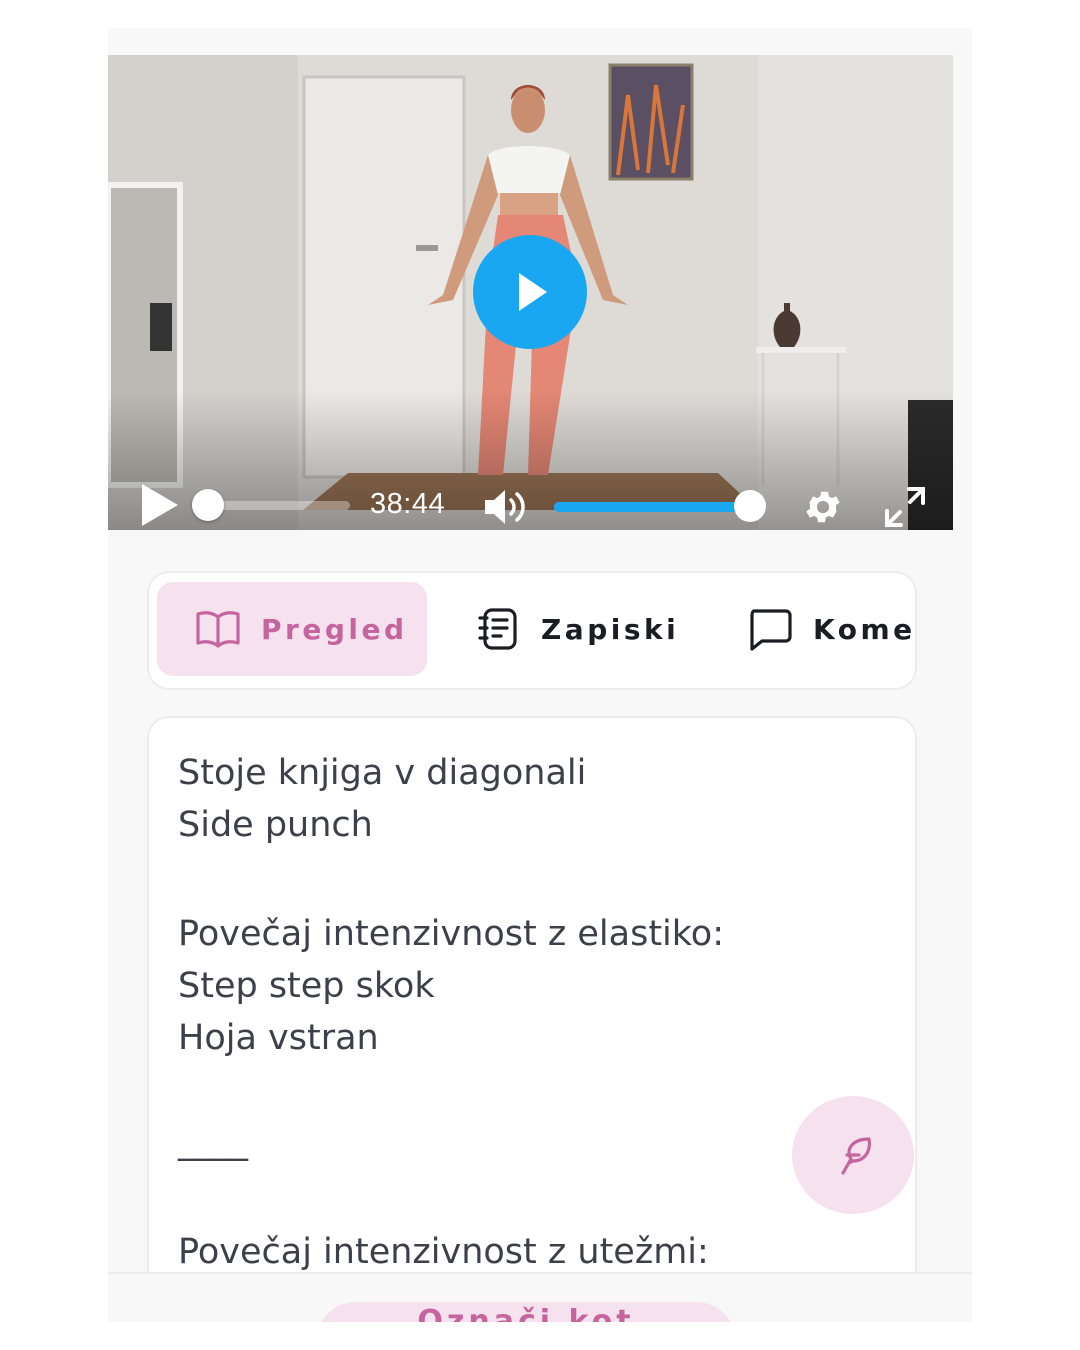  I want to click on seek-bar, so click(271, 505).